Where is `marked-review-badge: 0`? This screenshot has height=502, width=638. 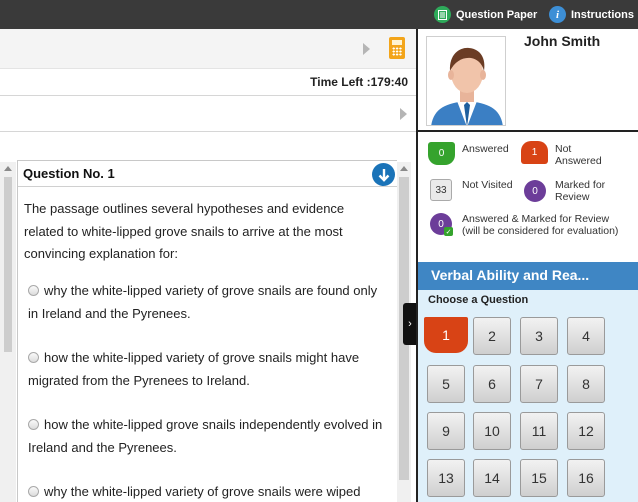
marked-review-badge: 0 is located at coordinates (535, 191).